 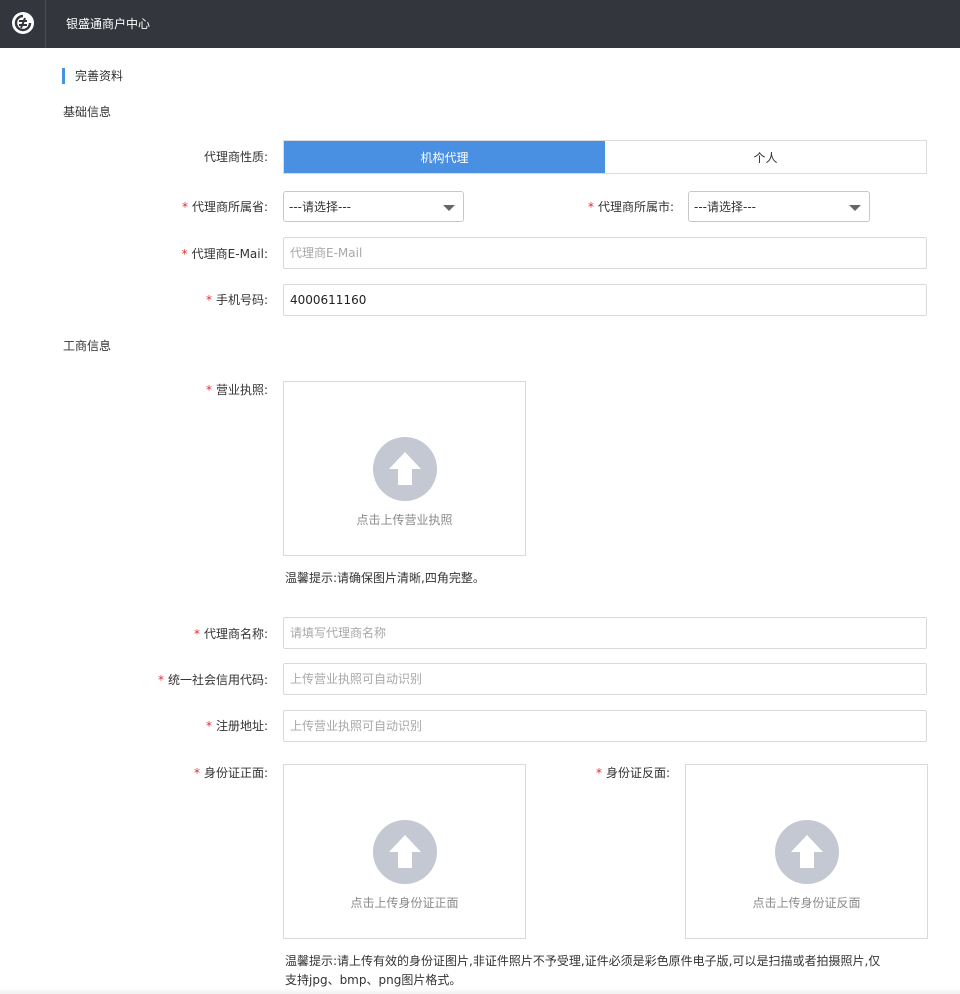 I want to click on app-title: 银盛通商户中心, so click(x=108, y=24).